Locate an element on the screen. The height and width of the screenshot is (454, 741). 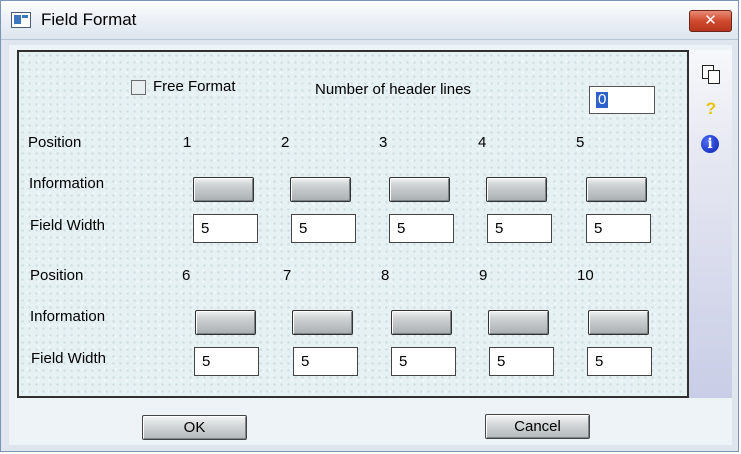
field-width-input-4: 5 is located at coordinates (519, 228).